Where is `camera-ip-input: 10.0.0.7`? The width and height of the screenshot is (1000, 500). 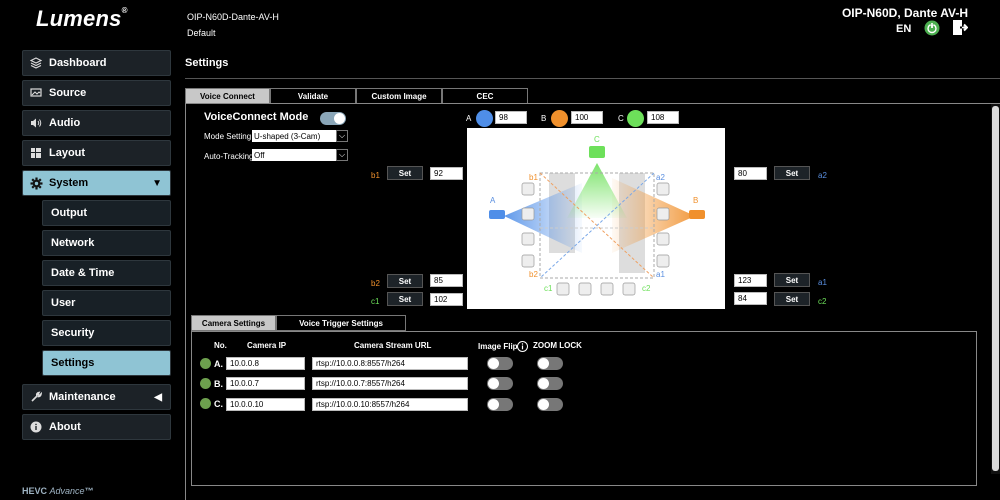 camera-ip-input: 10.0.0.7 is located at coordinates (265, 383).